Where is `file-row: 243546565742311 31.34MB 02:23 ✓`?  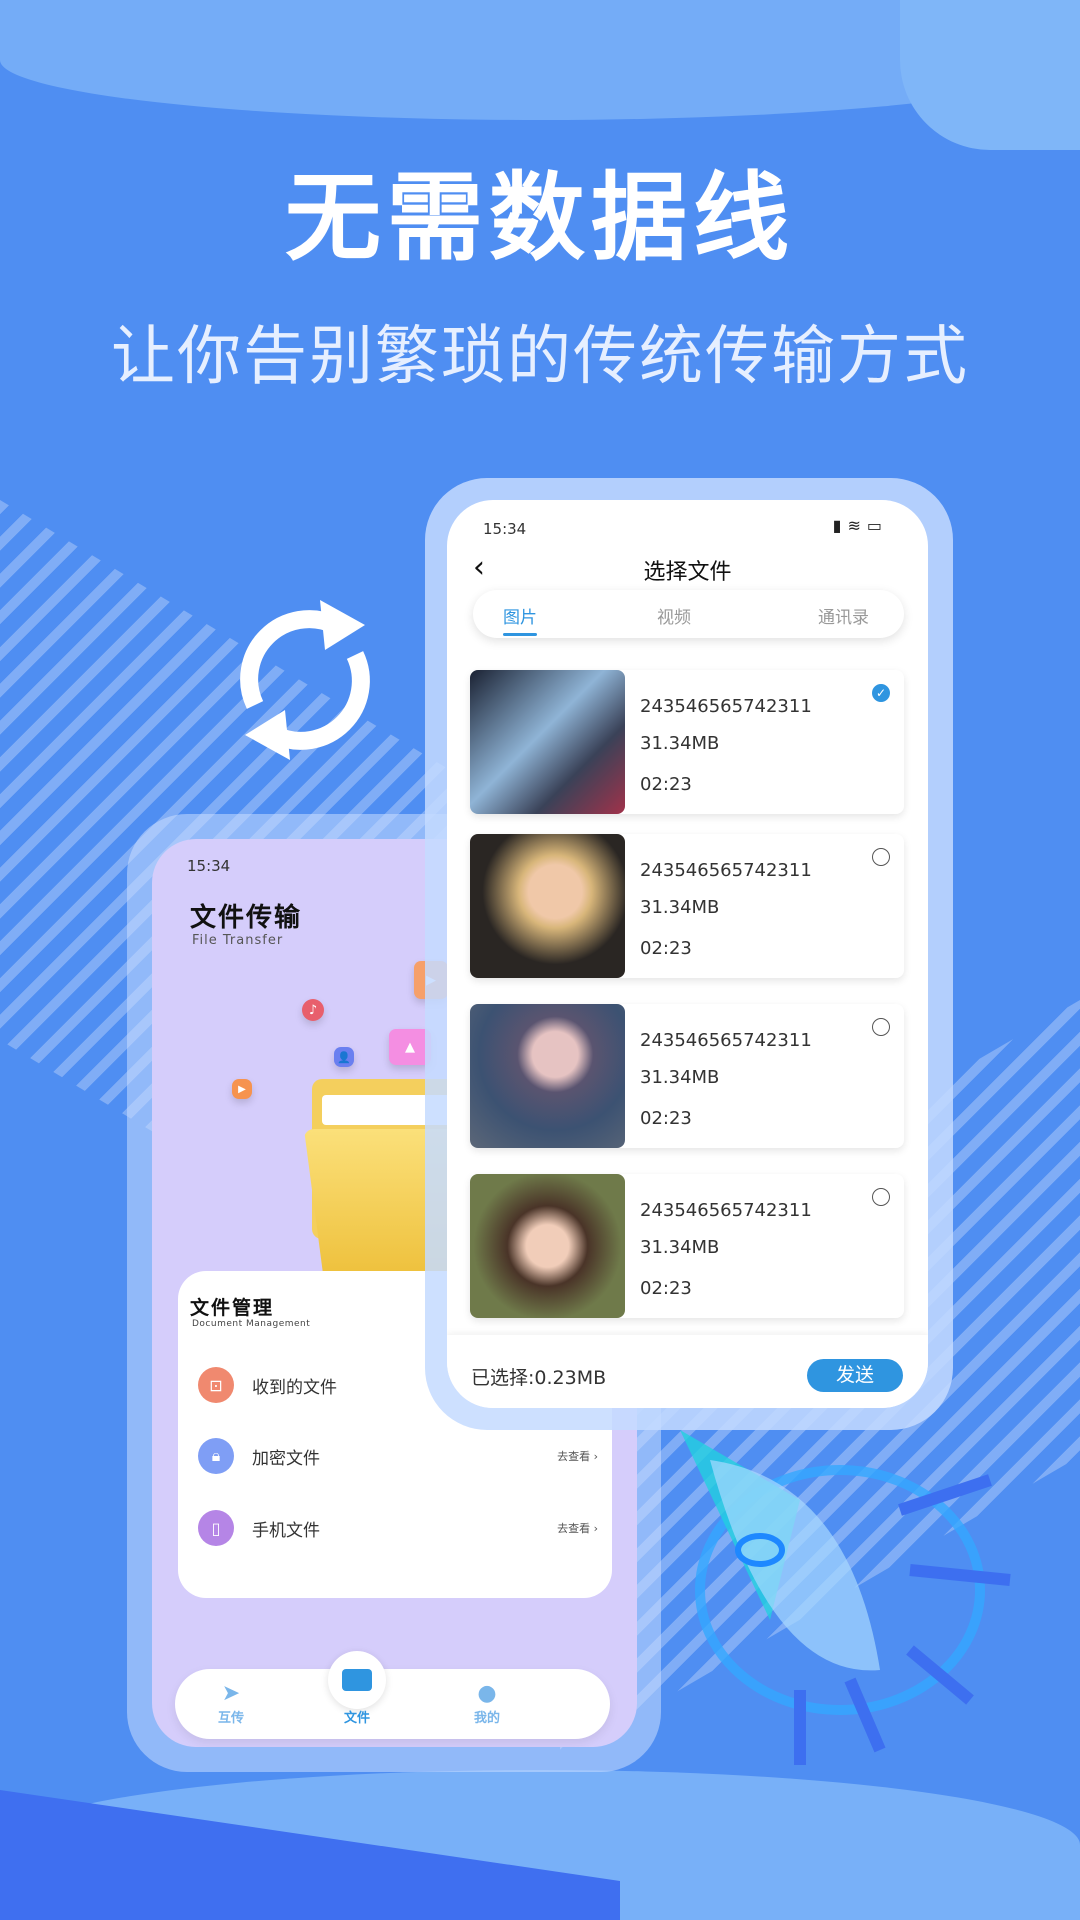
file-row: 243546565742311 31.34MB 02:23 ✓ is located at coordinates (687, 742).